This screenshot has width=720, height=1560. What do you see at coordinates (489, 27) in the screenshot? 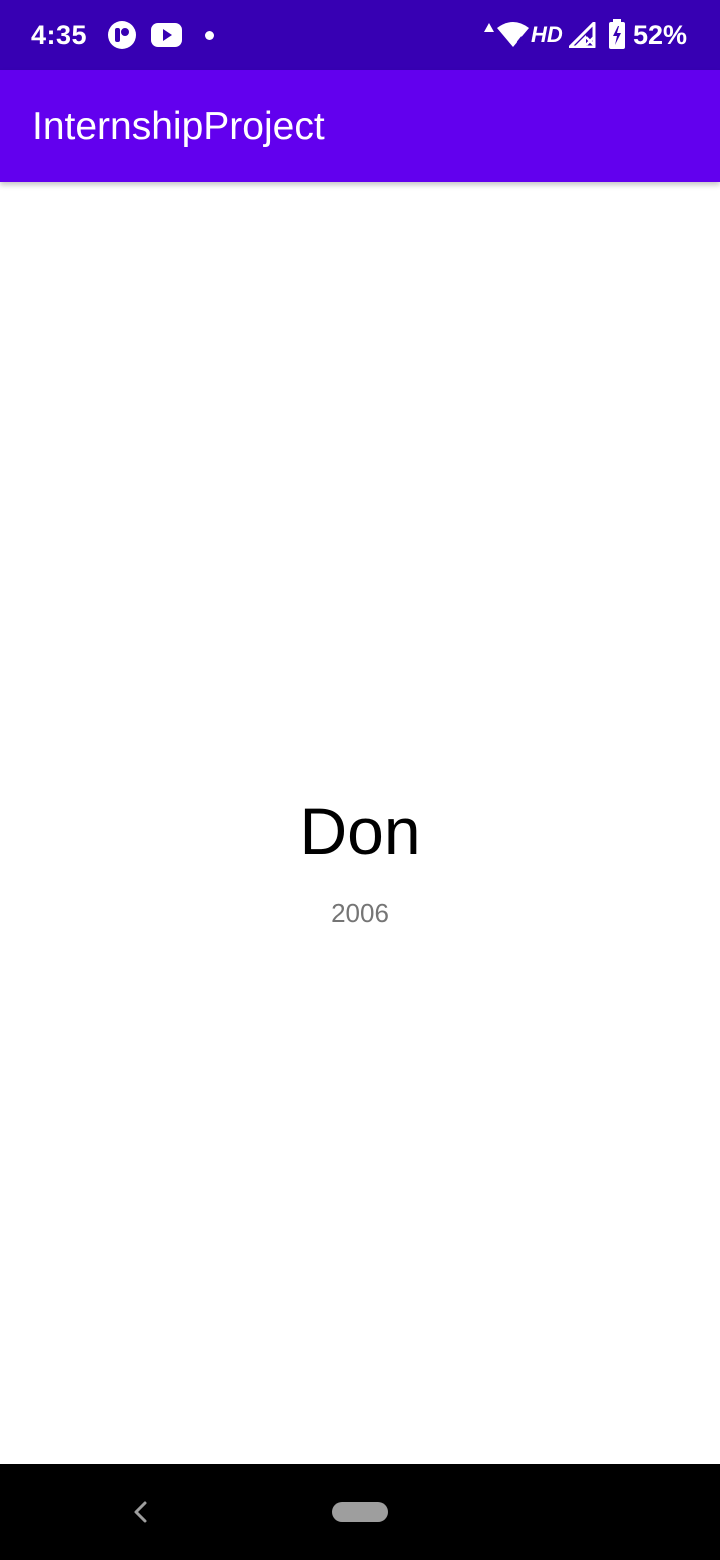
I see `data-activity-icon` at bounding box center [489, 27].